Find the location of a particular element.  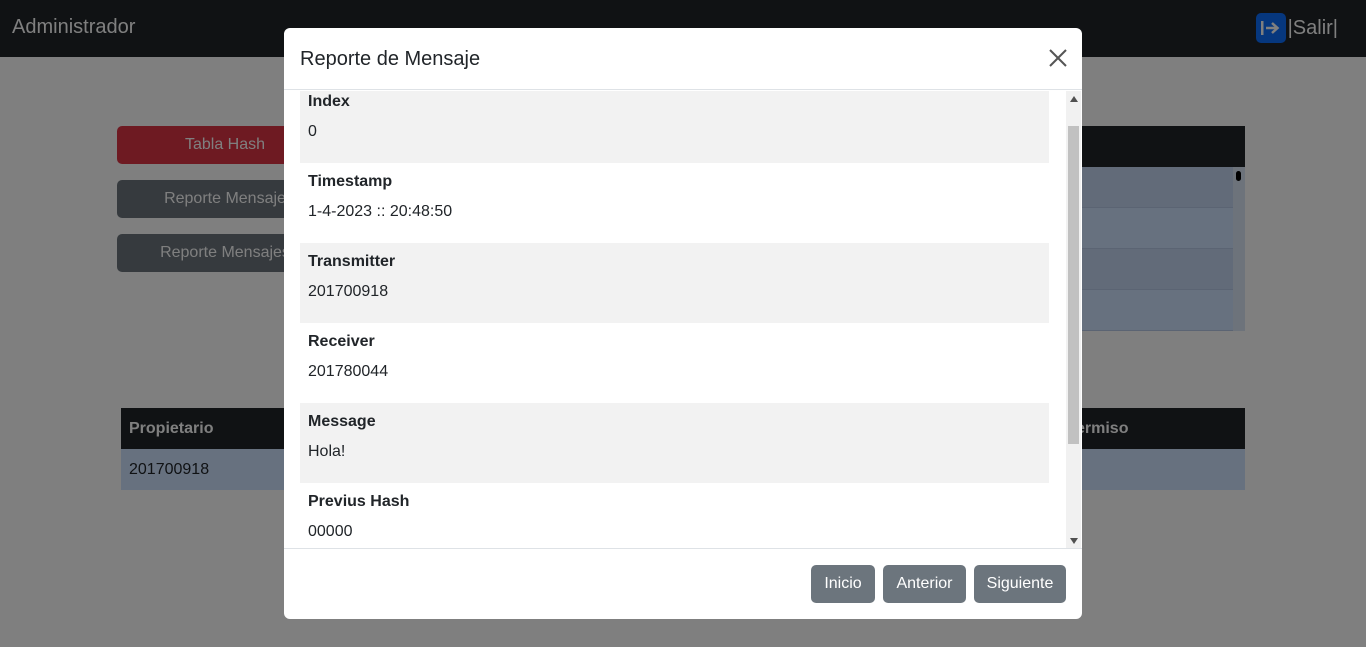

modal-header: Reporte de Mensaje is located at coordinates (683, 59).